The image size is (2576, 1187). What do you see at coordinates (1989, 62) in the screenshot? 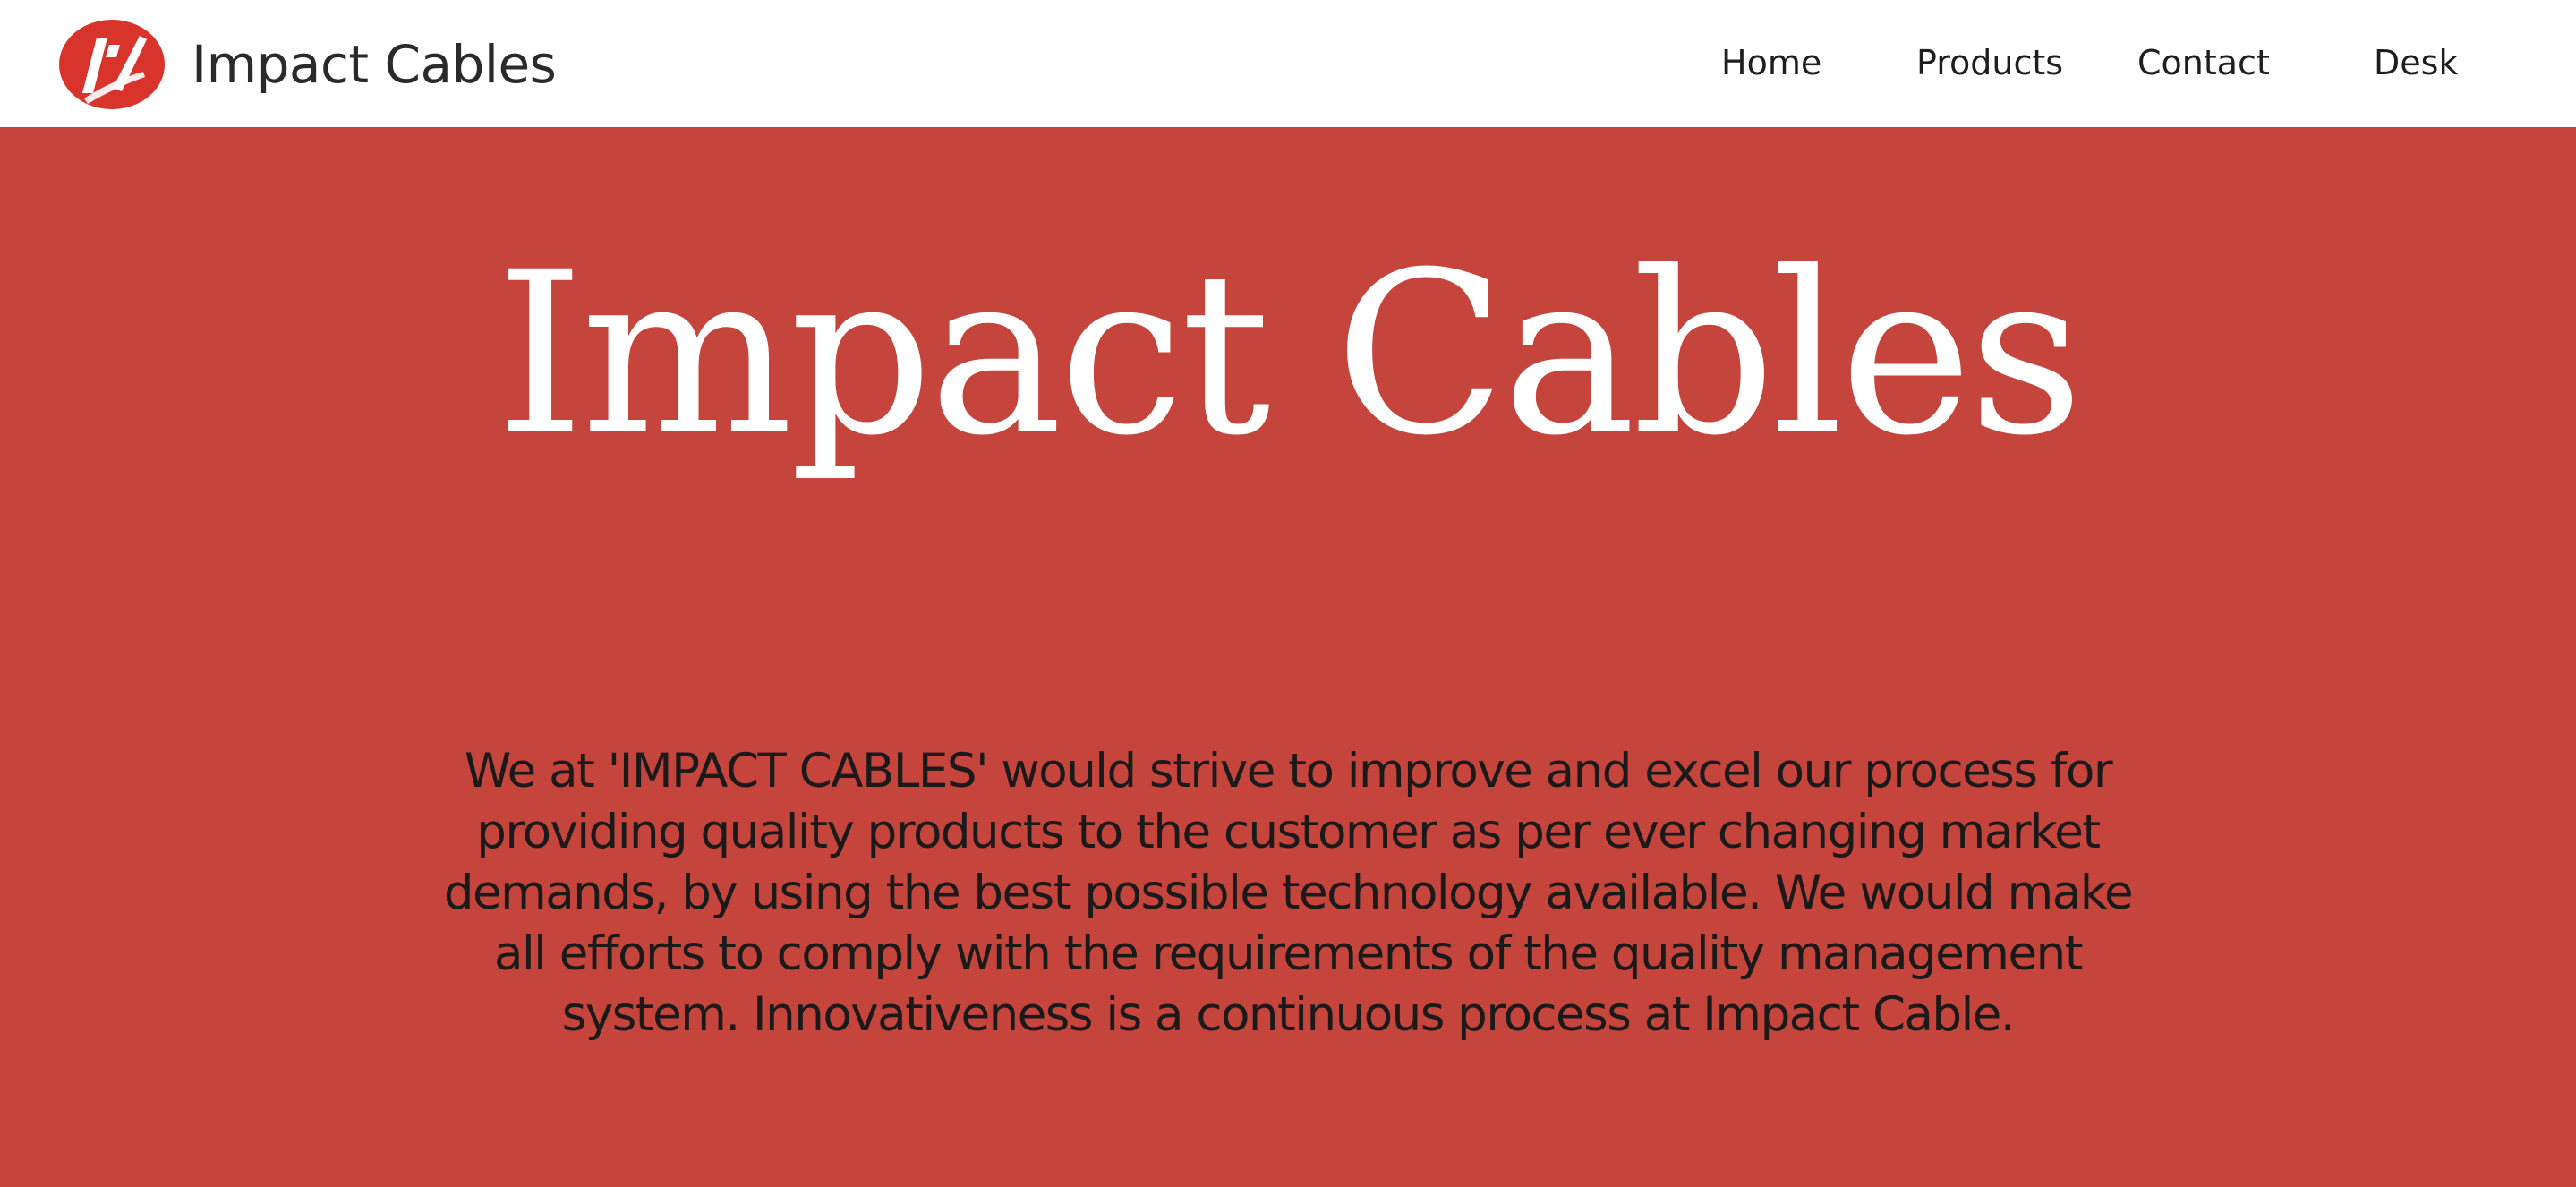
I see `nav-item-products: Products` at bounding box center [1989, 62].